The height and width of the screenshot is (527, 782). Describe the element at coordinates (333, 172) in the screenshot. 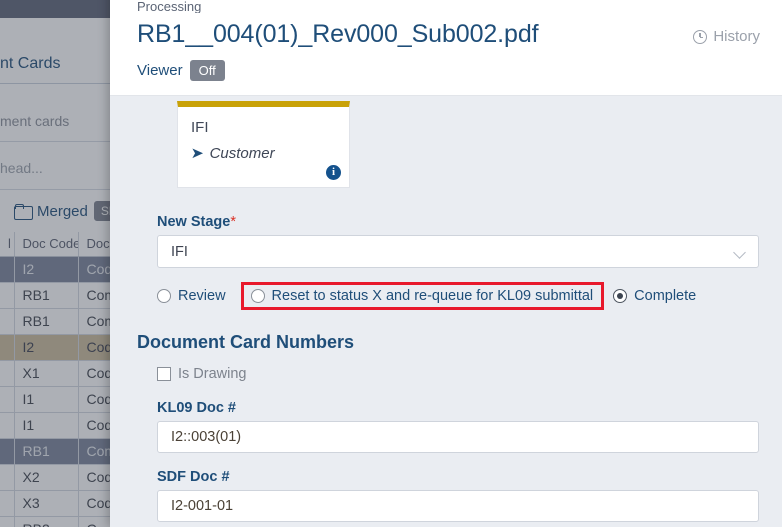

I see `info-icon: i` at that location.